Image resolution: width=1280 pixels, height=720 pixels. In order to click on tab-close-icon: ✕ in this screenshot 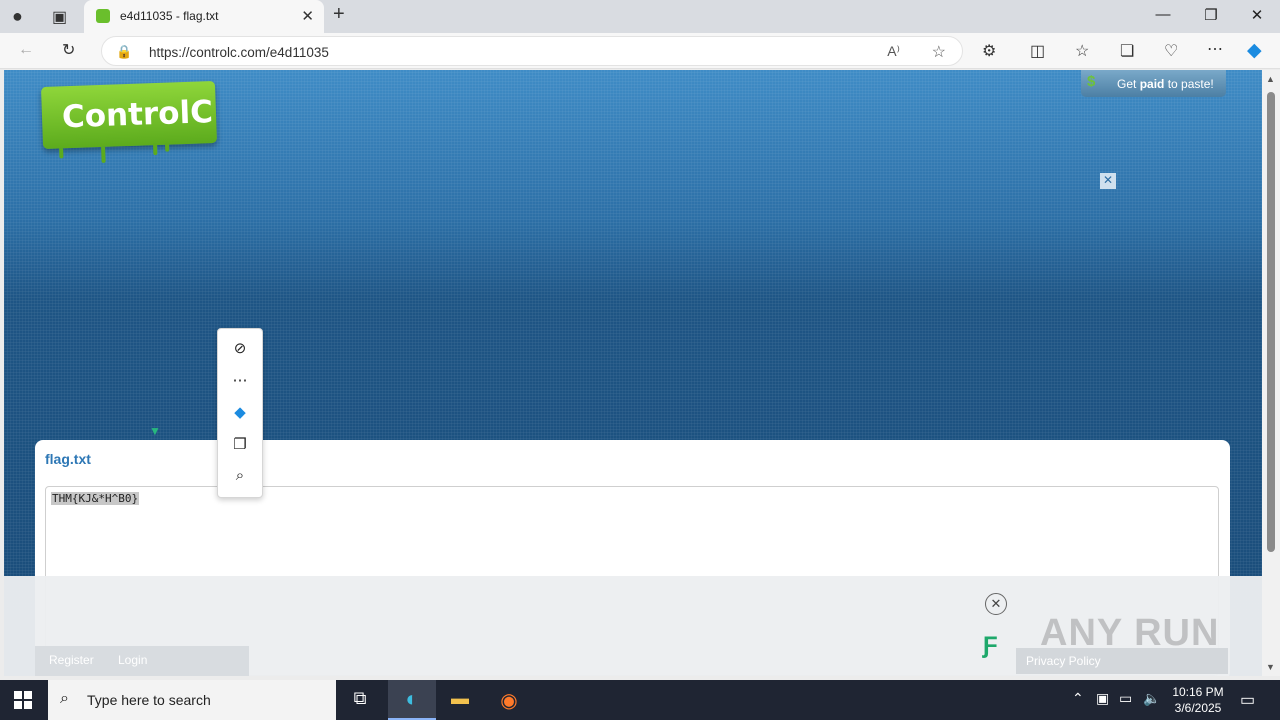, I will do `click(307, 16)`.